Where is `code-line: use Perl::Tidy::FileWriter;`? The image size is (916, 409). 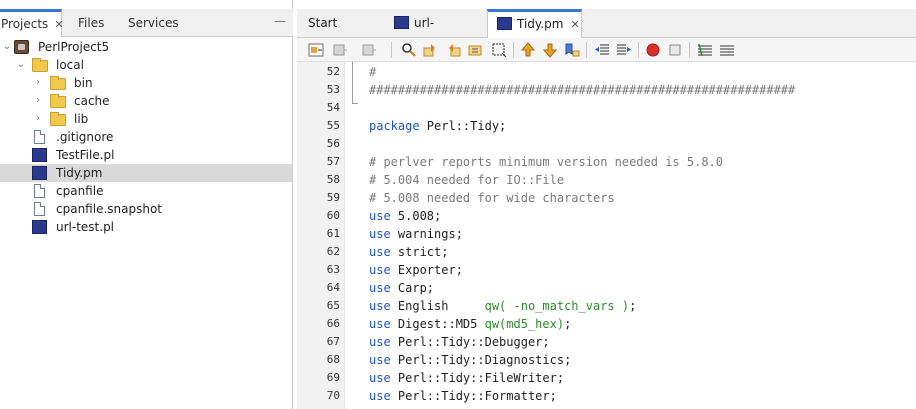
code-line: use Perl::Tidy::FileWriter; is located at coordinates (466, 378).